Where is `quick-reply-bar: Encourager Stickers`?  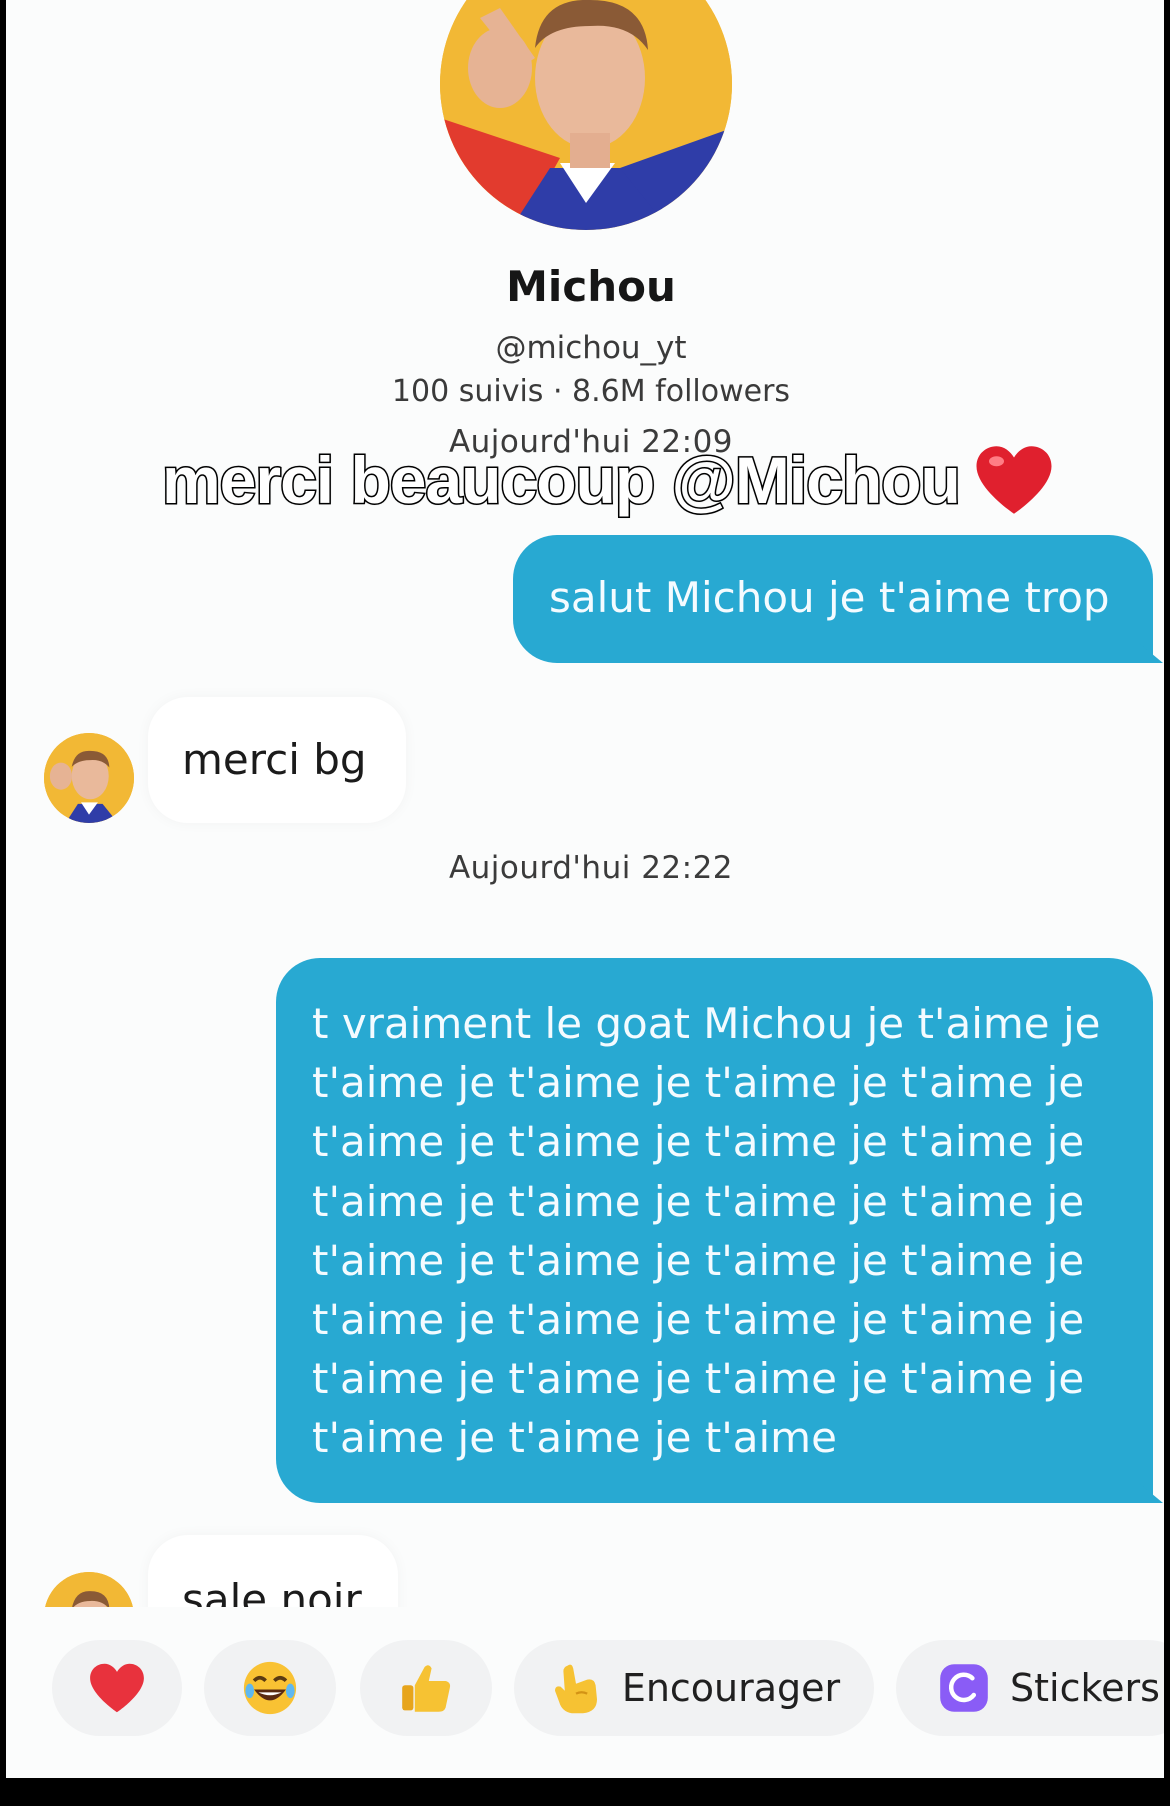 quick-reply-bar: Encourager Stickers is located at coordinates (585, 1690).